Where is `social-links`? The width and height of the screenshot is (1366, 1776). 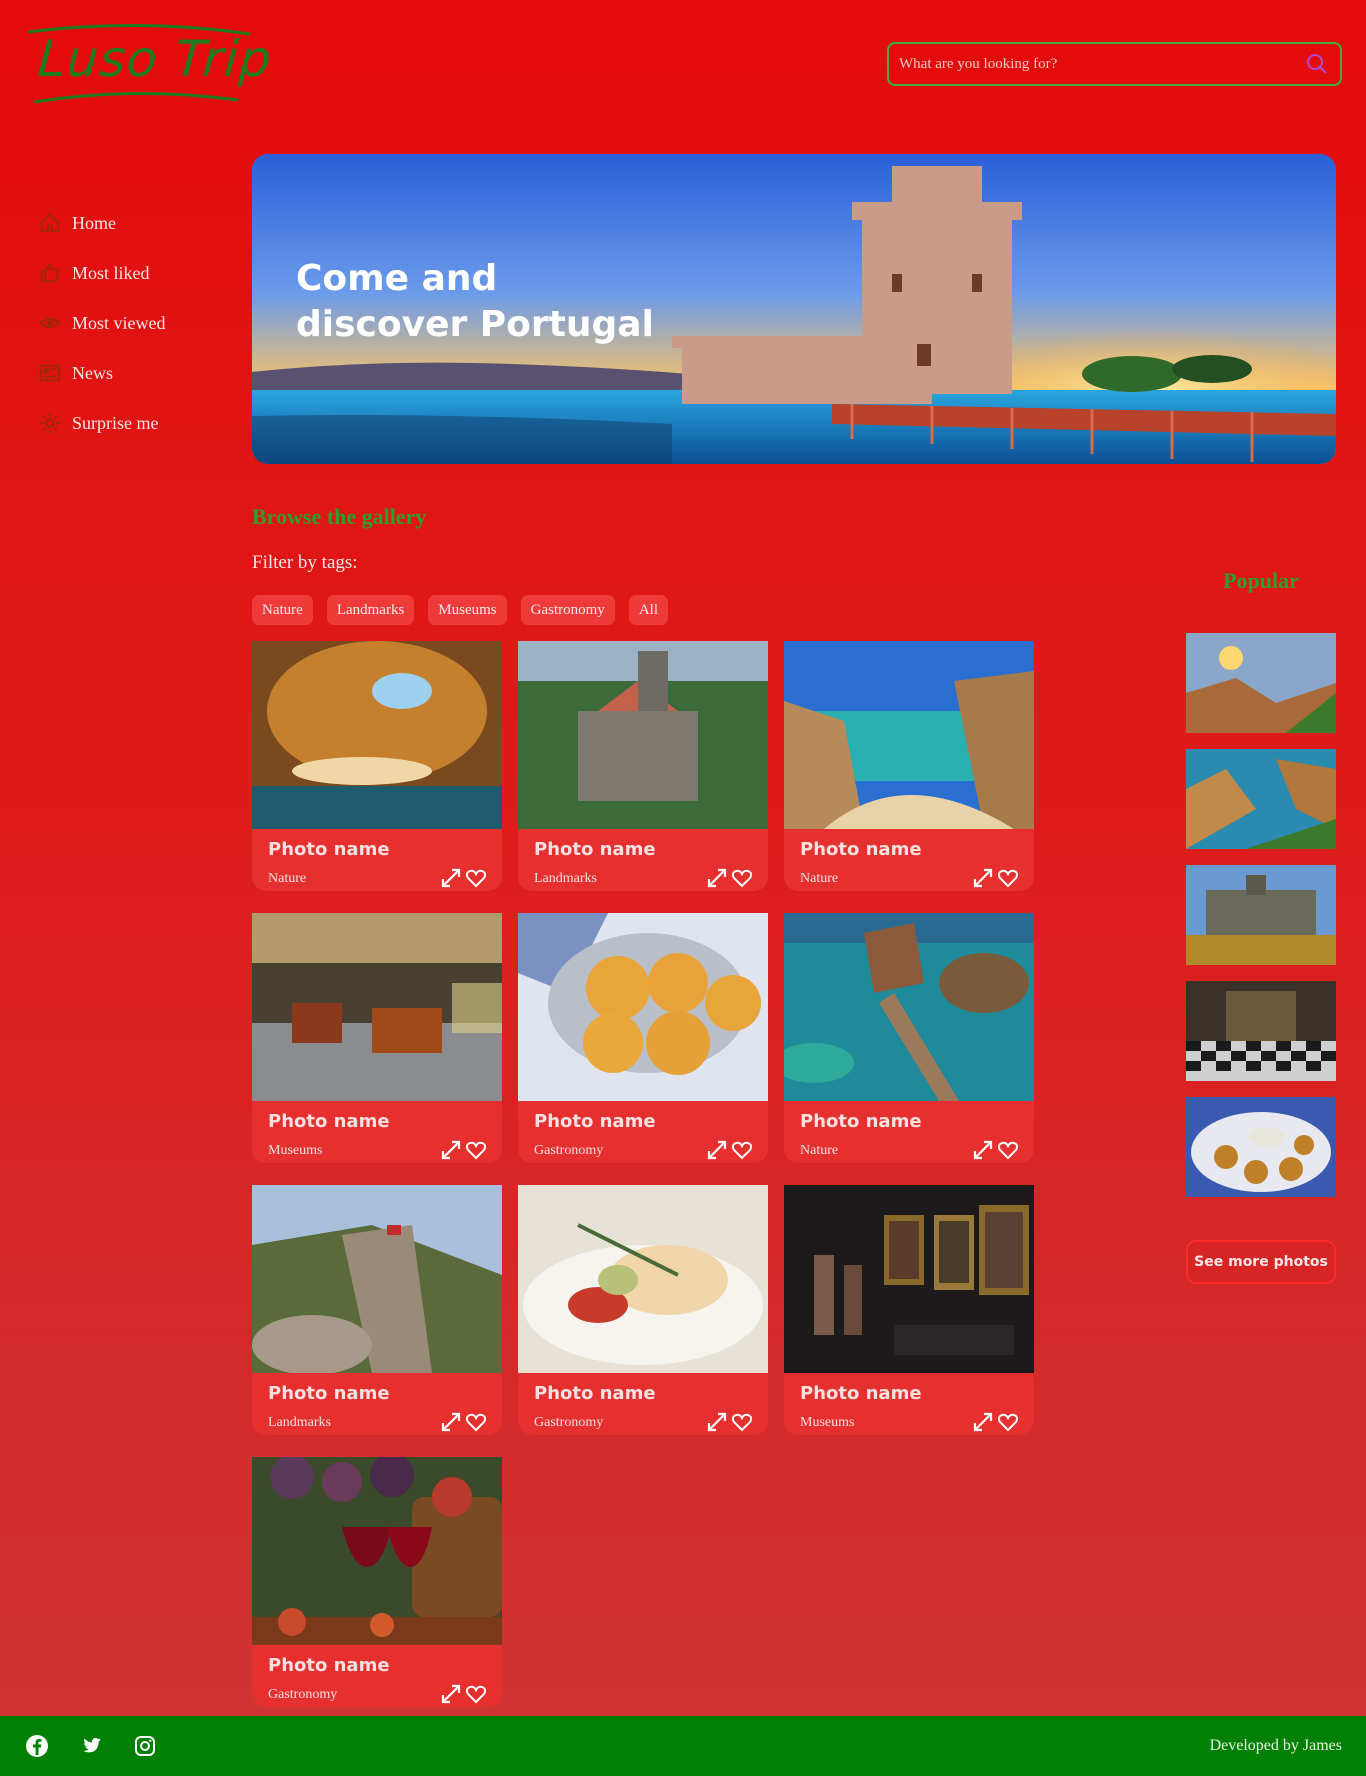 social-links is located at coordinates (105, 1746).